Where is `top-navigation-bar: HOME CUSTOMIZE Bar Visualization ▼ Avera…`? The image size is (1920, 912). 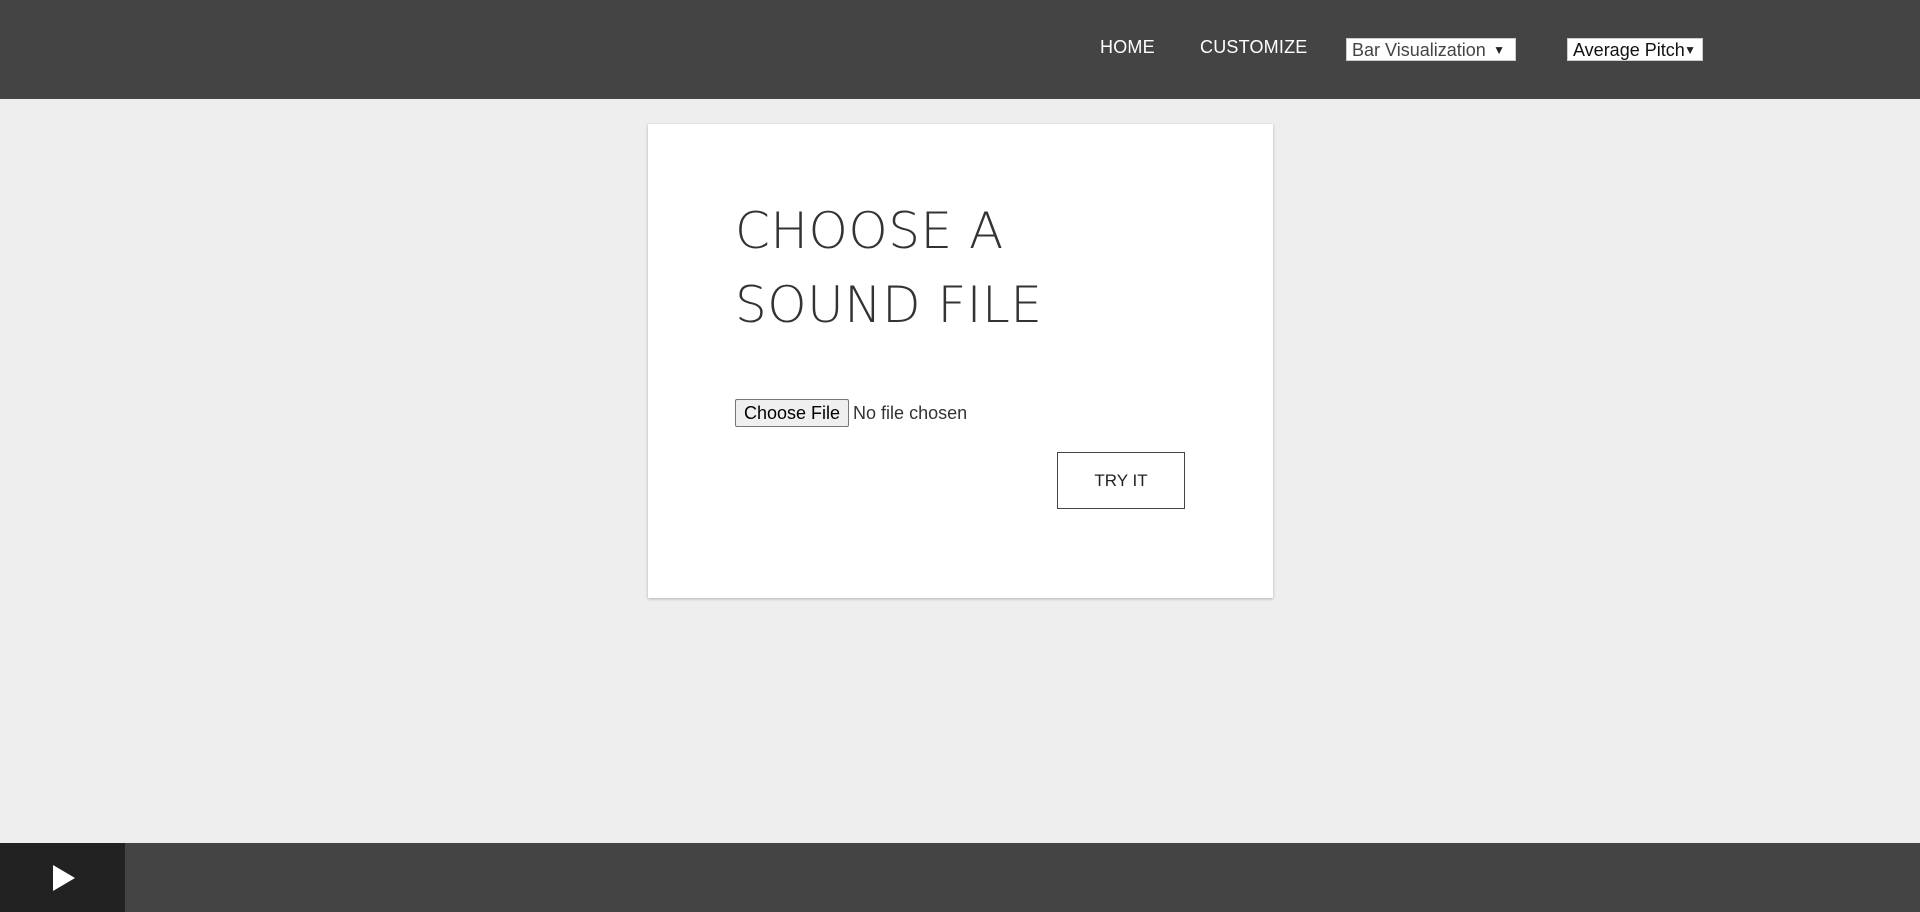 top-navigation-bar: HOME CUSTOMIZE Bar Visualization ▼ Avera… is located at coordinates (960, 49).